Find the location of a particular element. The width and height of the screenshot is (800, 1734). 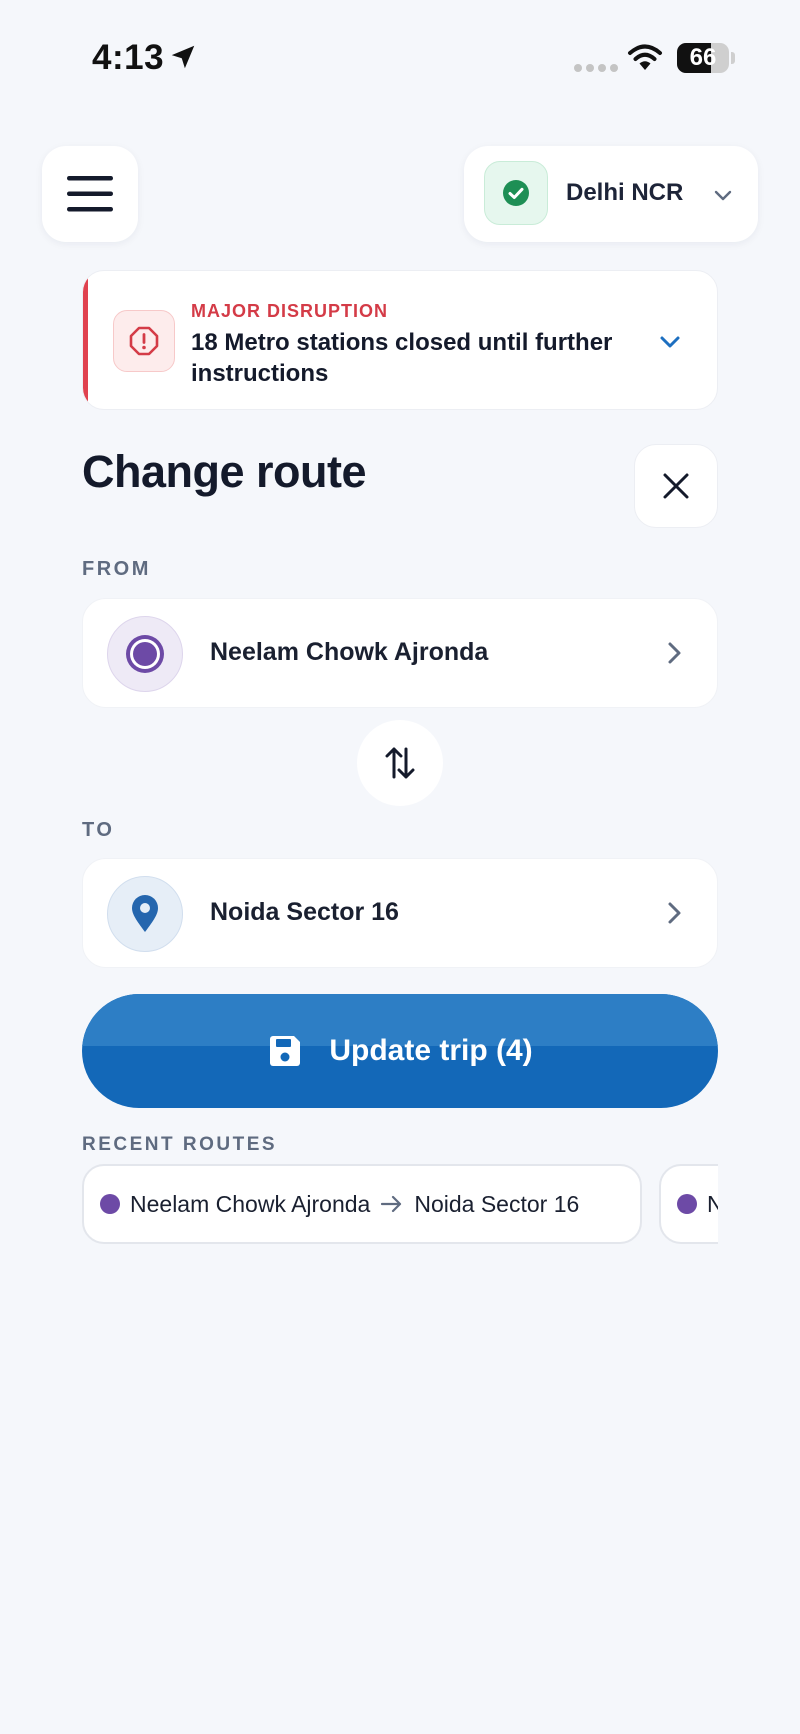

close-button is located at coordinates (676, 486).